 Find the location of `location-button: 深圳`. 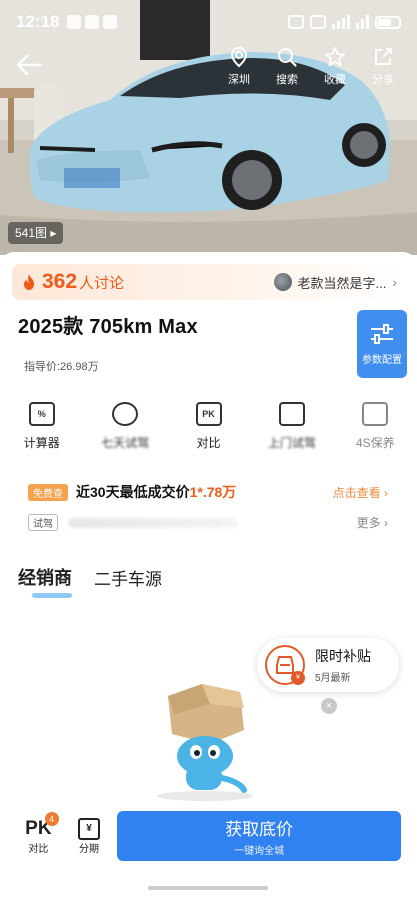

location-button: 深圳 is located at coordinates (239, 66).